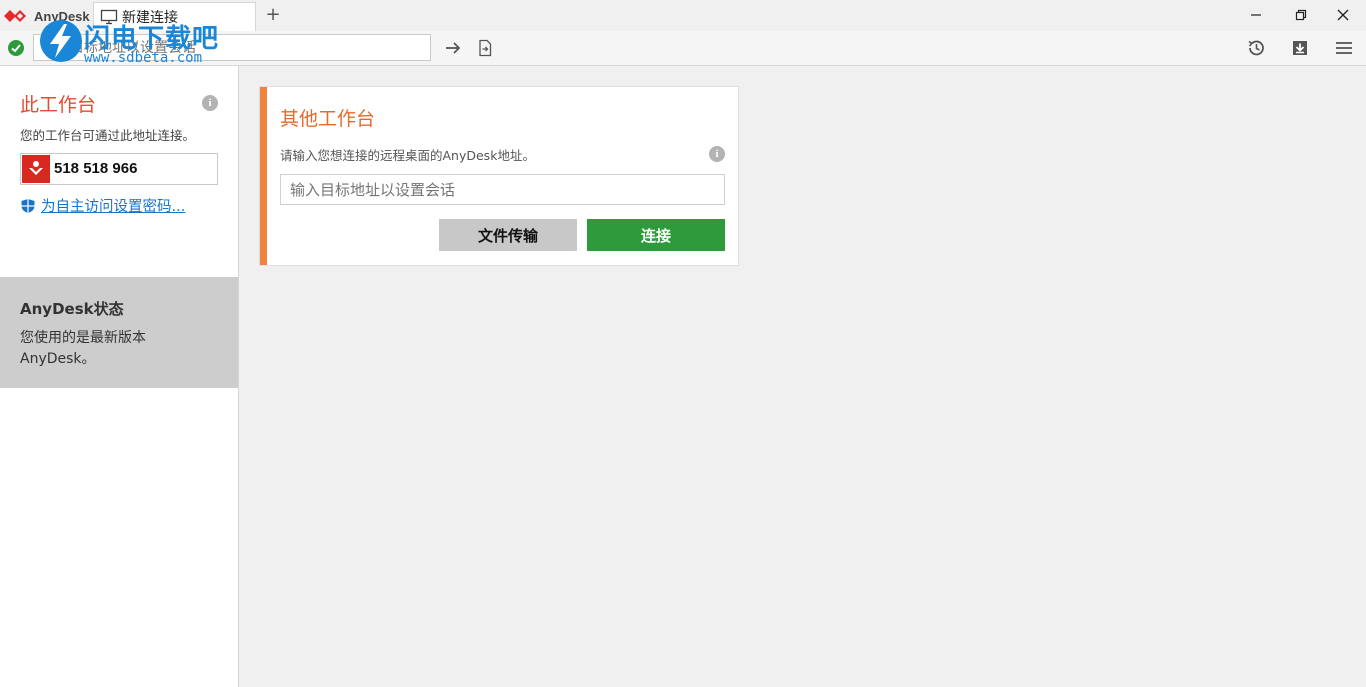 This screenshot has height=687, width=1366. I want to click on restore-icon, so click(1301, 15).